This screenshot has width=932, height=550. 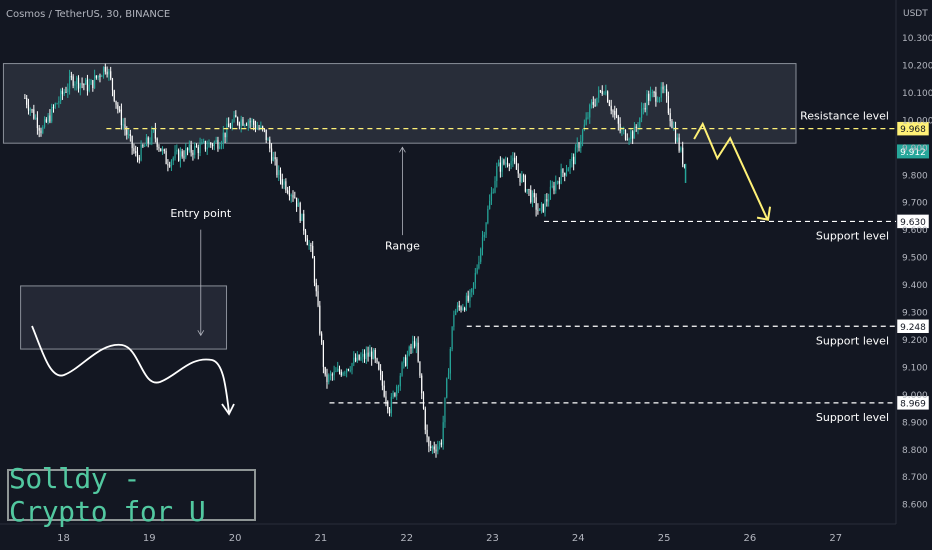 I want to click on y-tick-label: 9.100, so click(x=915, y=368).